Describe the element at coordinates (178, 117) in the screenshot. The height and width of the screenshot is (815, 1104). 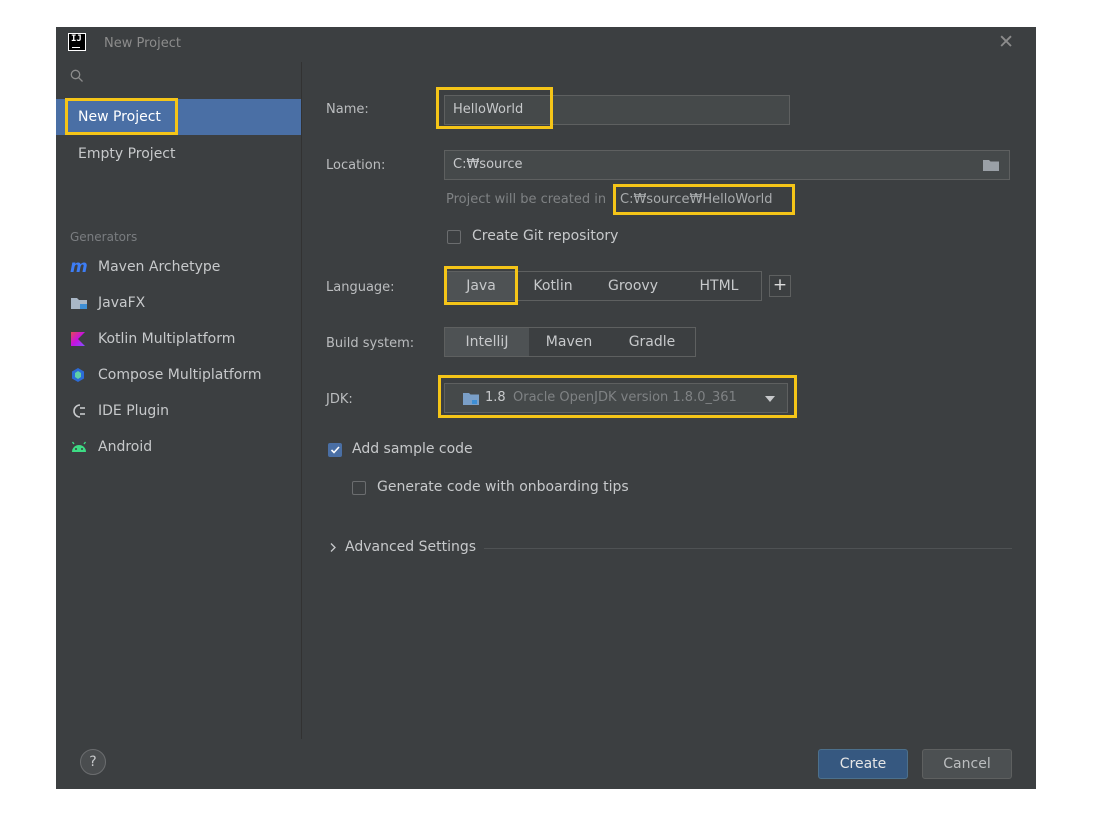
I see `sidebar-item-new-project: New Project` at that location.